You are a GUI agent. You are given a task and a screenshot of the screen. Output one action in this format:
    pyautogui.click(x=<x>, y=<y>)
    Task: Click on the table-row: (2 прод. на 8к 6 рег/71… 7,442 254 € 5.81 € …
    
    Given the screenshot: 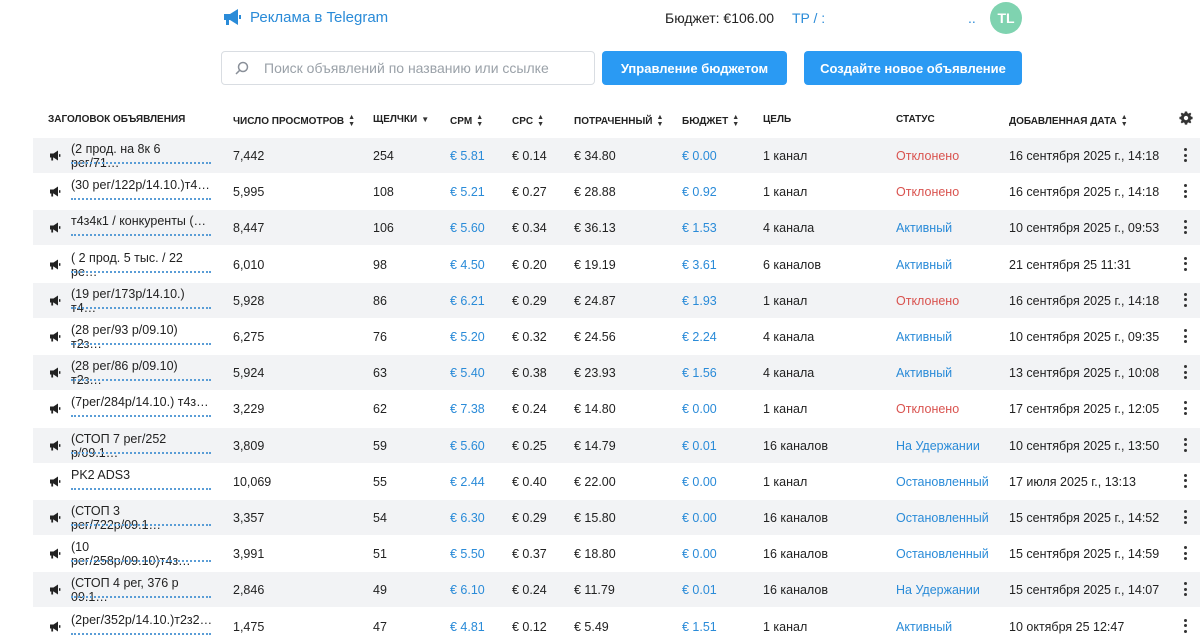 What is the action you would take?
    pyautogui.click(x=616, y=155)
    